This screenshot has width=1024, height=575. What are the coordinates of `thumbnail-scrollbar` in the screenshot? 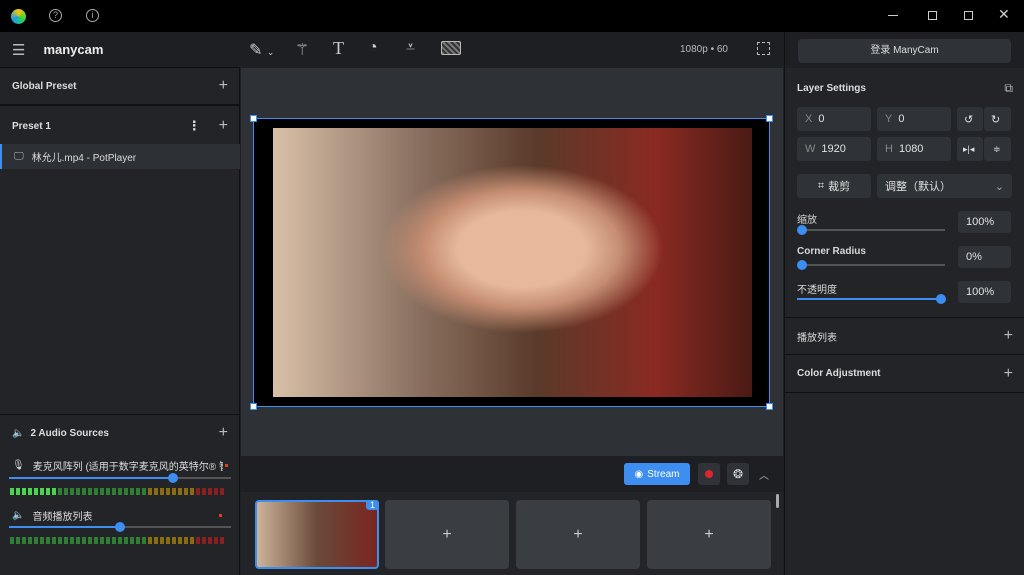 It's located at (777, 501).